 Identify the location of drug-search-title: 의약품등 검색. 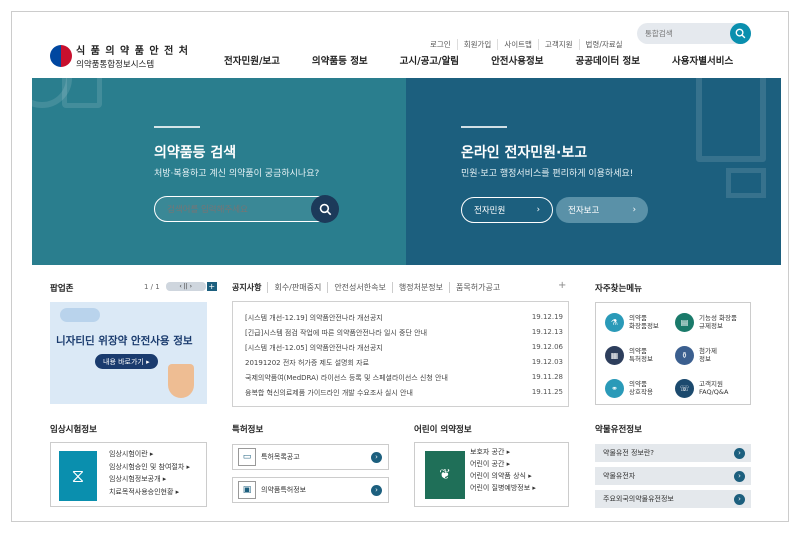
(195, 153).